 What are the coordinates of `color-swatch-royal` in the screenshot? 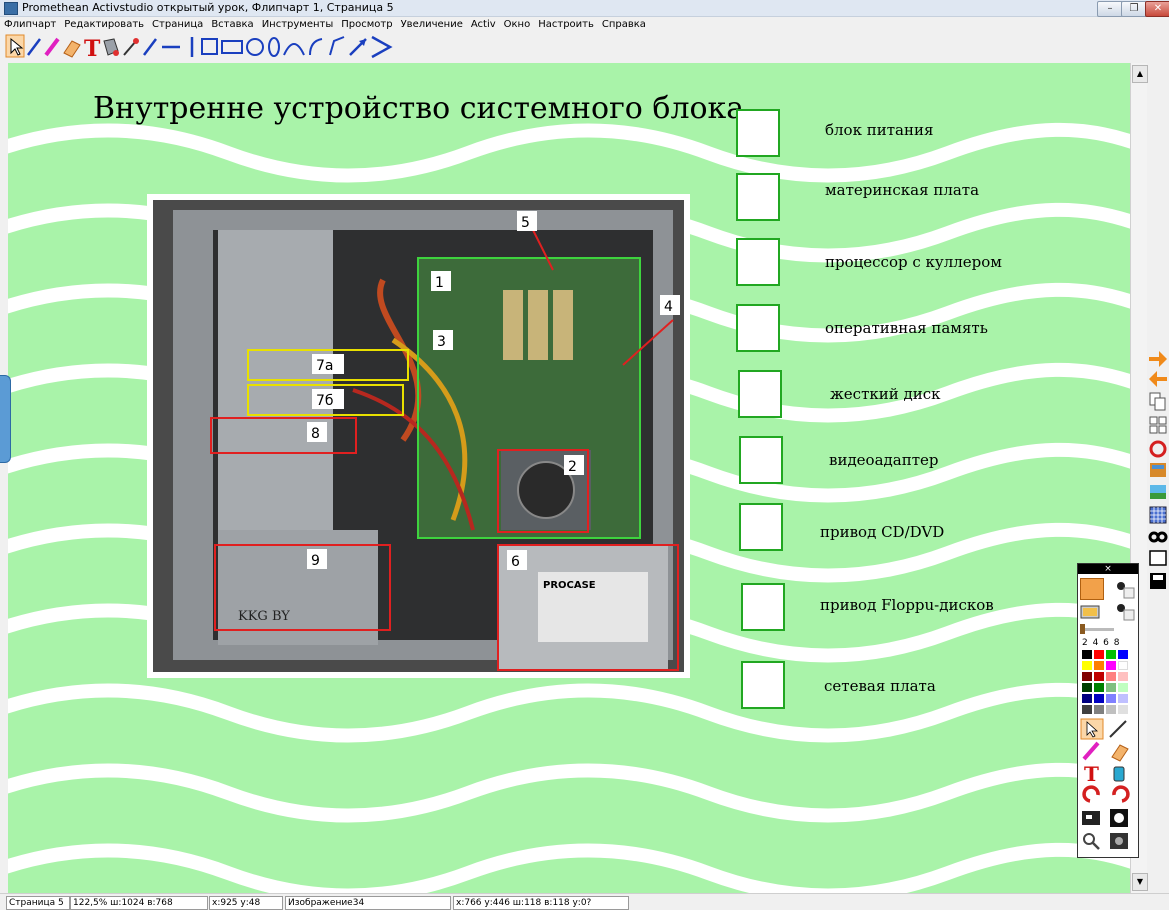 It's located at (1099, 698).